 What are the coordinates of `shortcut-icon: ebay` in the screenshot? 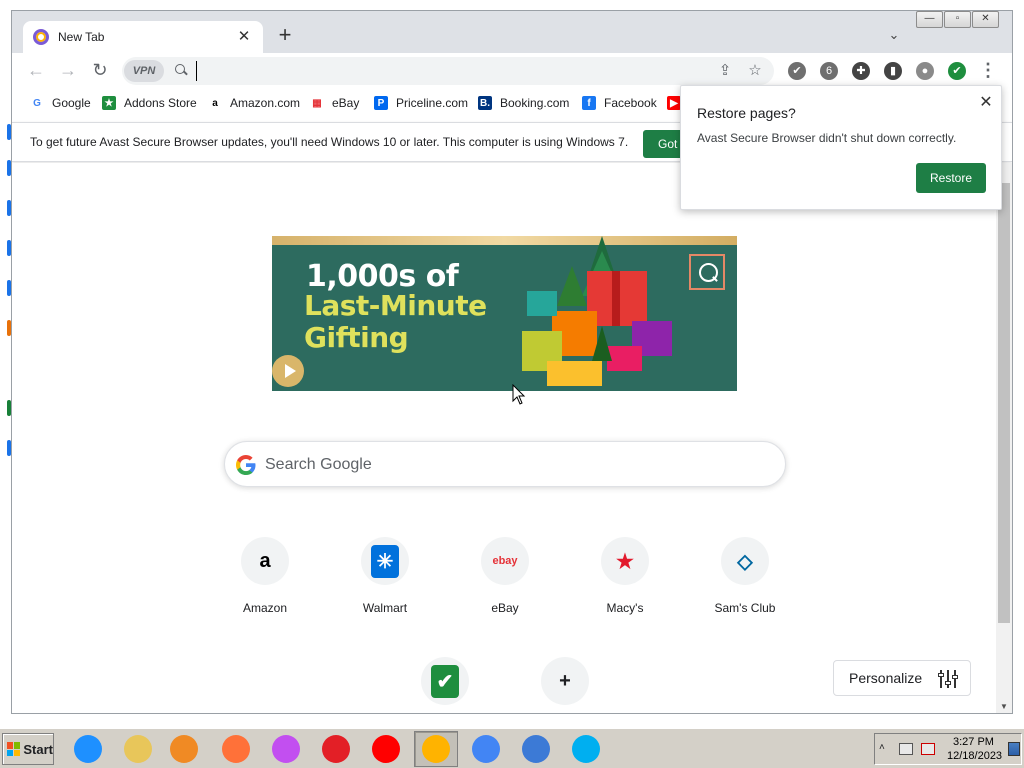 It's located at (505, 561).